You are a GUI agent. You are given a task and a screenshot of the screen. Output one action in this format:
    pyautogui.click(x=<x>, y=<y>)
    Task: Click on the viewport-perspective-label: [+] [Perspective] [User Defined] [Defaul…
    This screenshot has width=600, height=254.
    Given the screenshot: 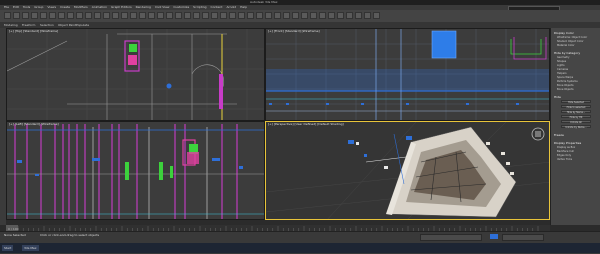 What is the action you would take?
    pyautogui.click(x=306, y=124)
    